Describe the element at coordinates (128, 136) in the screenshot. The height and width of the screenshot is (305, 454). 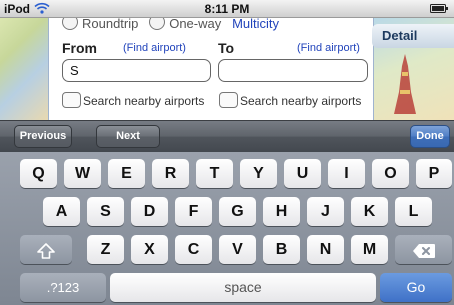
I see `next-button: Next` at that location.